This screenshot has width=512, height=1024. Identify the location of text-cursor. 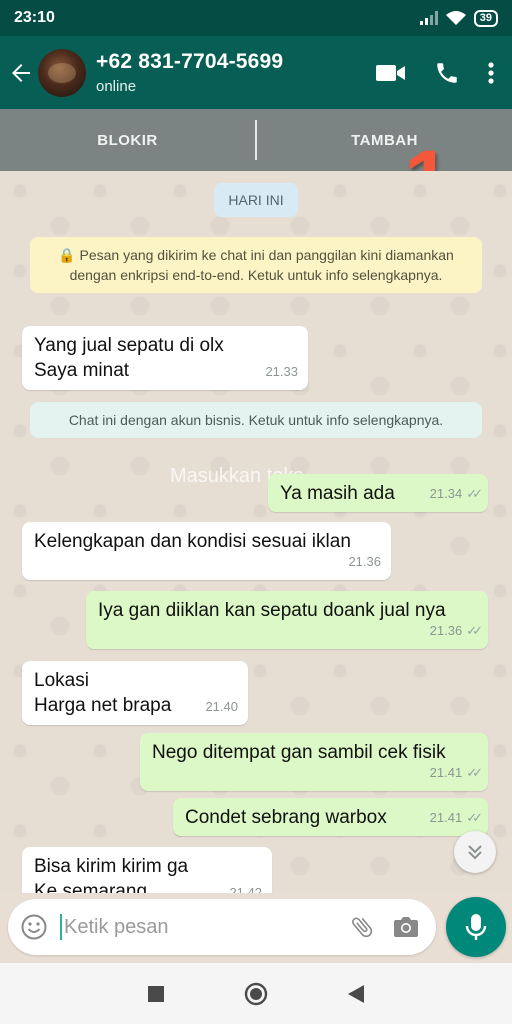
(61, 927).